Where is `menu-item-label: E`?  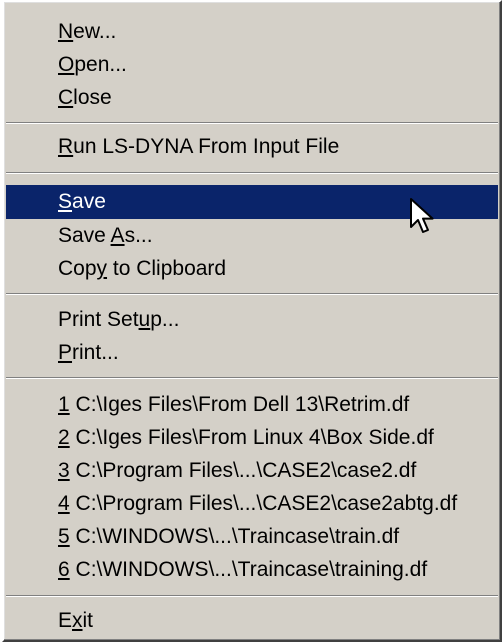
menu-item-label: E is located at coordinates (65, 620).